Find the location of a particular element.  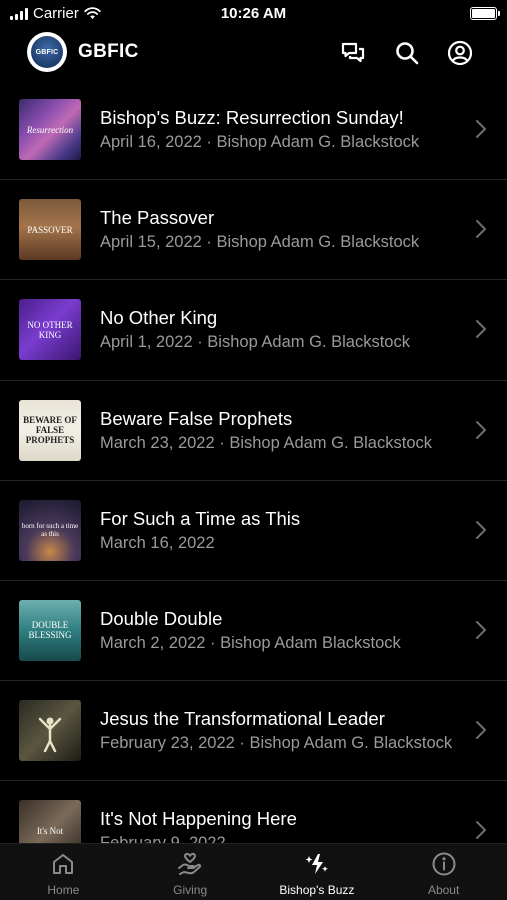

tab-label: Bishop's Buzz is located at coordinates (317, 890).